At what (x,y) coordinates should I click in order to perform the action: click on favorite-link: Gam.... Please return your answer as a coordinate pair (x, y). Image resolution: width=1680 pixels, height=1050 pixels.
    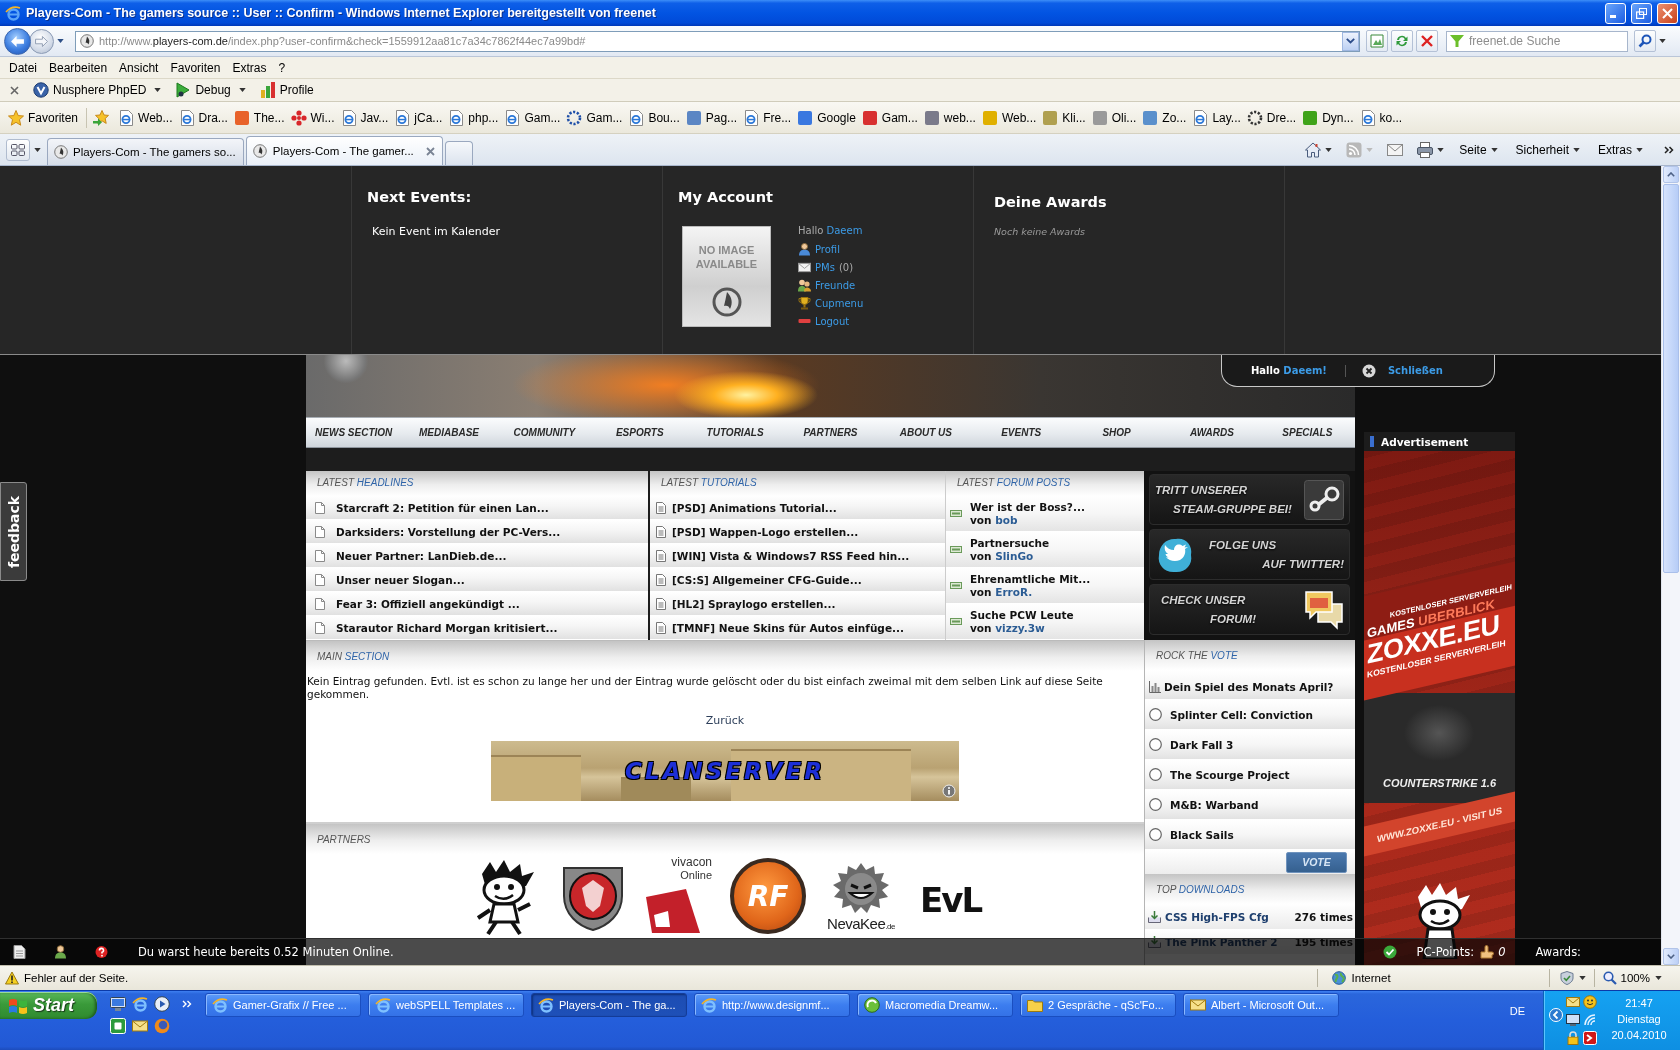
    Looking at the image, I should click on (532, 117).